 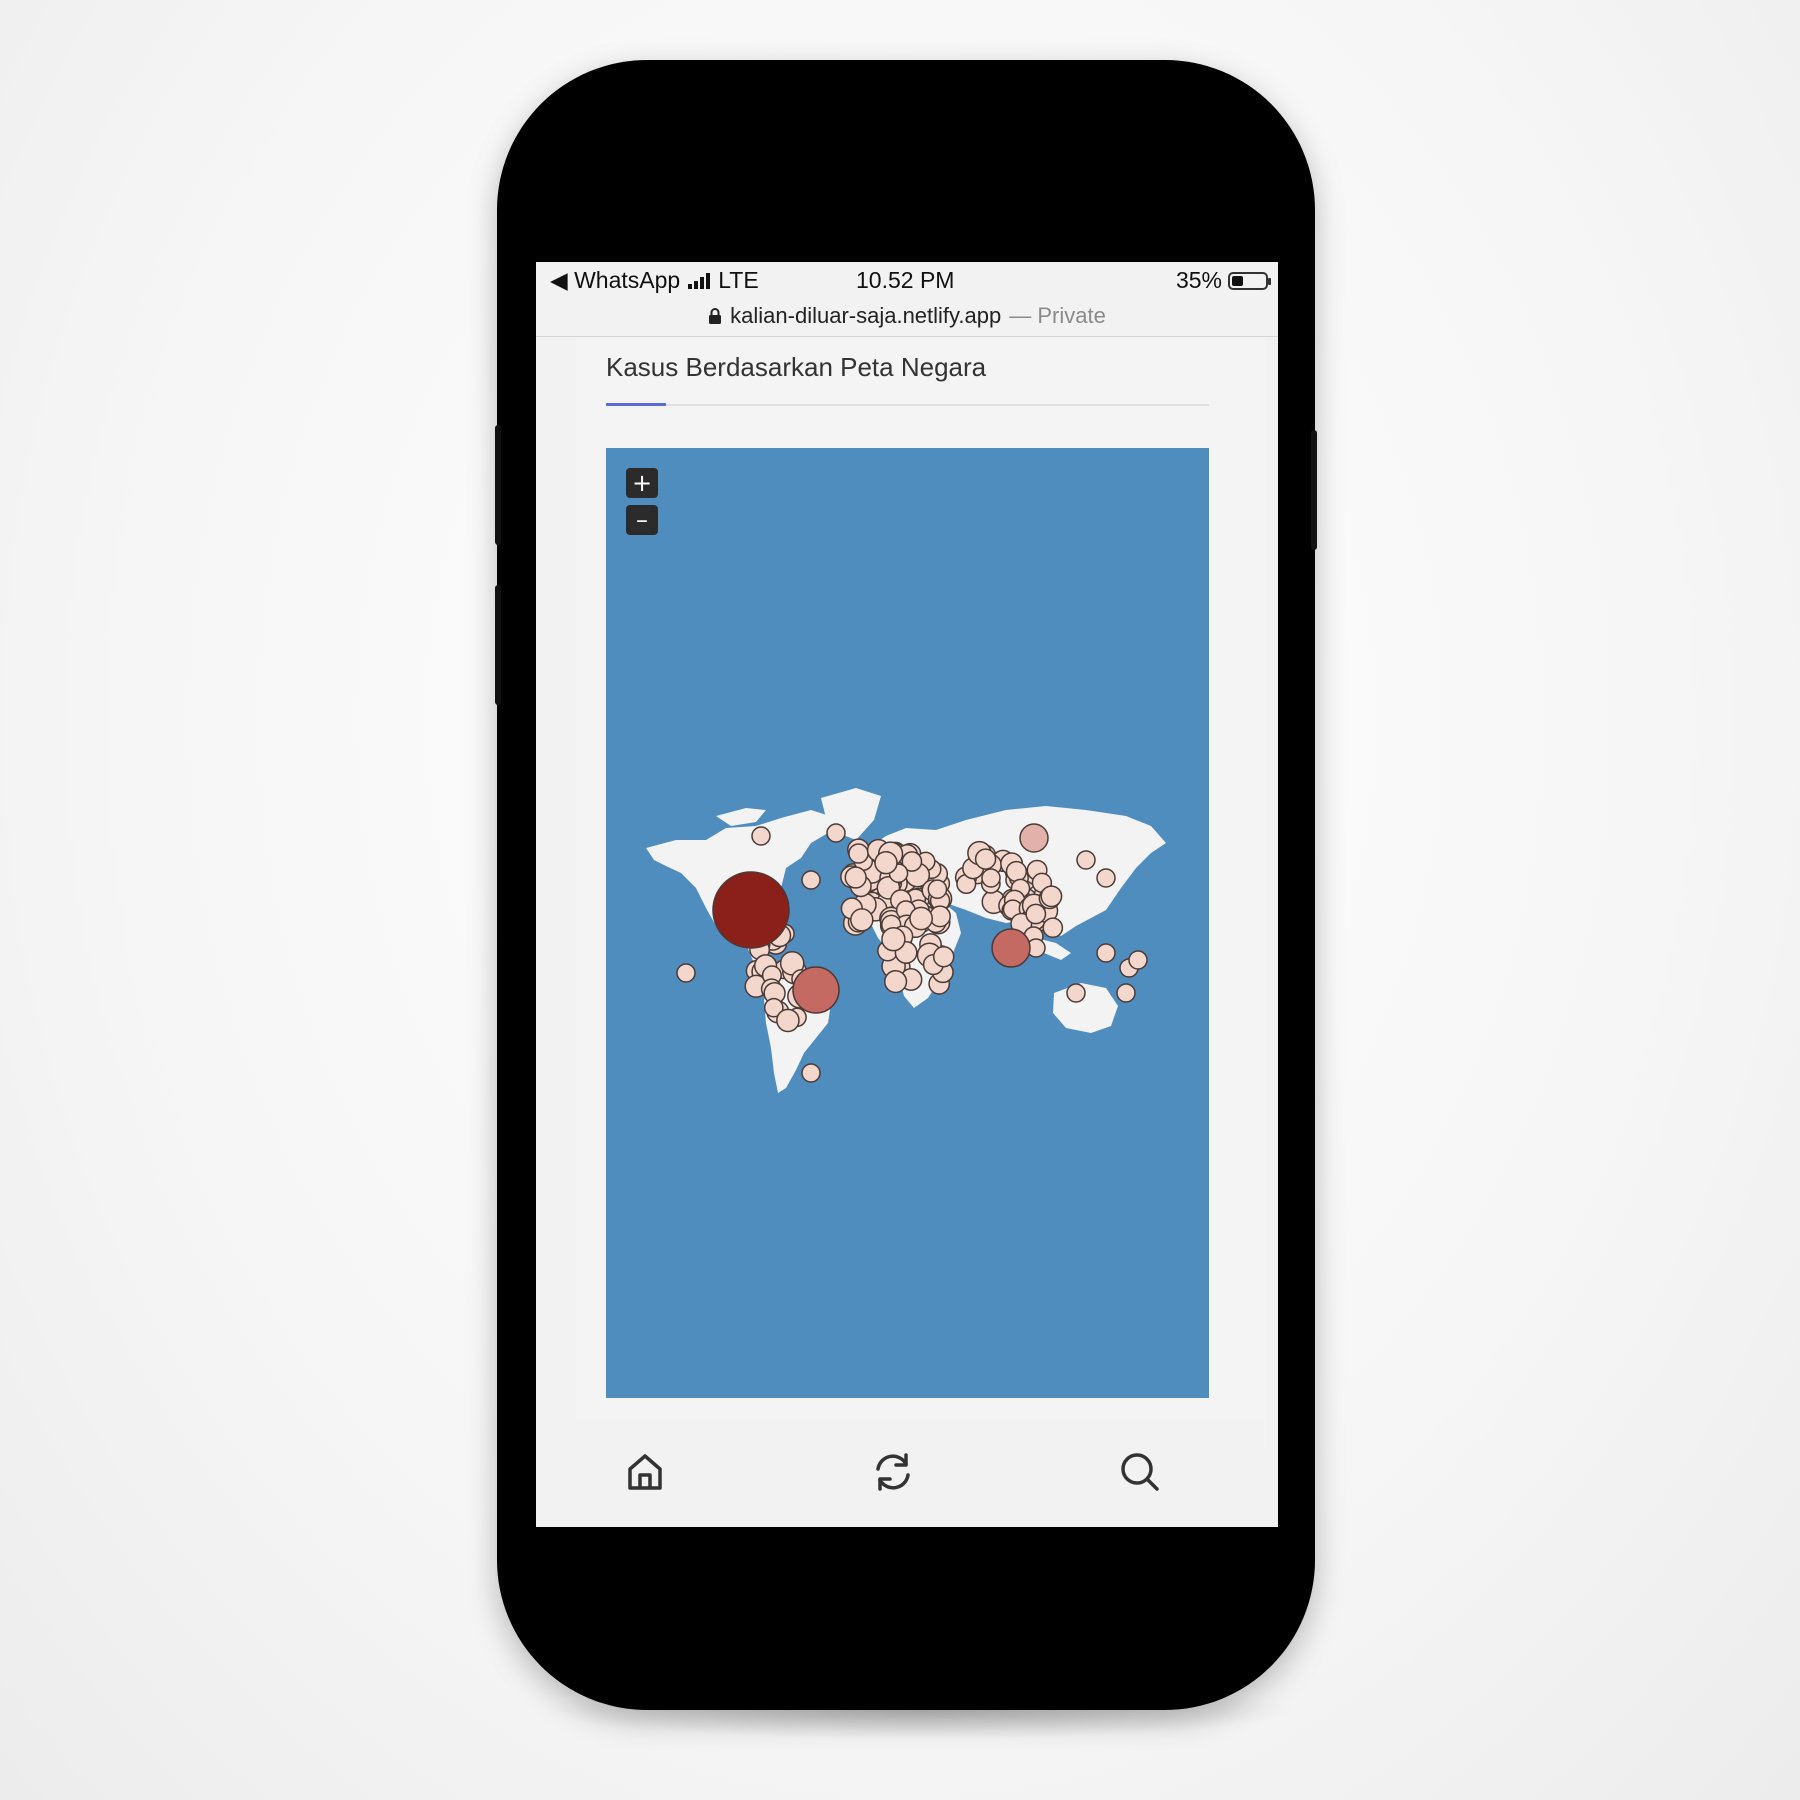 What do you see at coordinates (642, 483) in the screenshot?
I see `zoom-in-button: +` at bounding box center [642, 483].